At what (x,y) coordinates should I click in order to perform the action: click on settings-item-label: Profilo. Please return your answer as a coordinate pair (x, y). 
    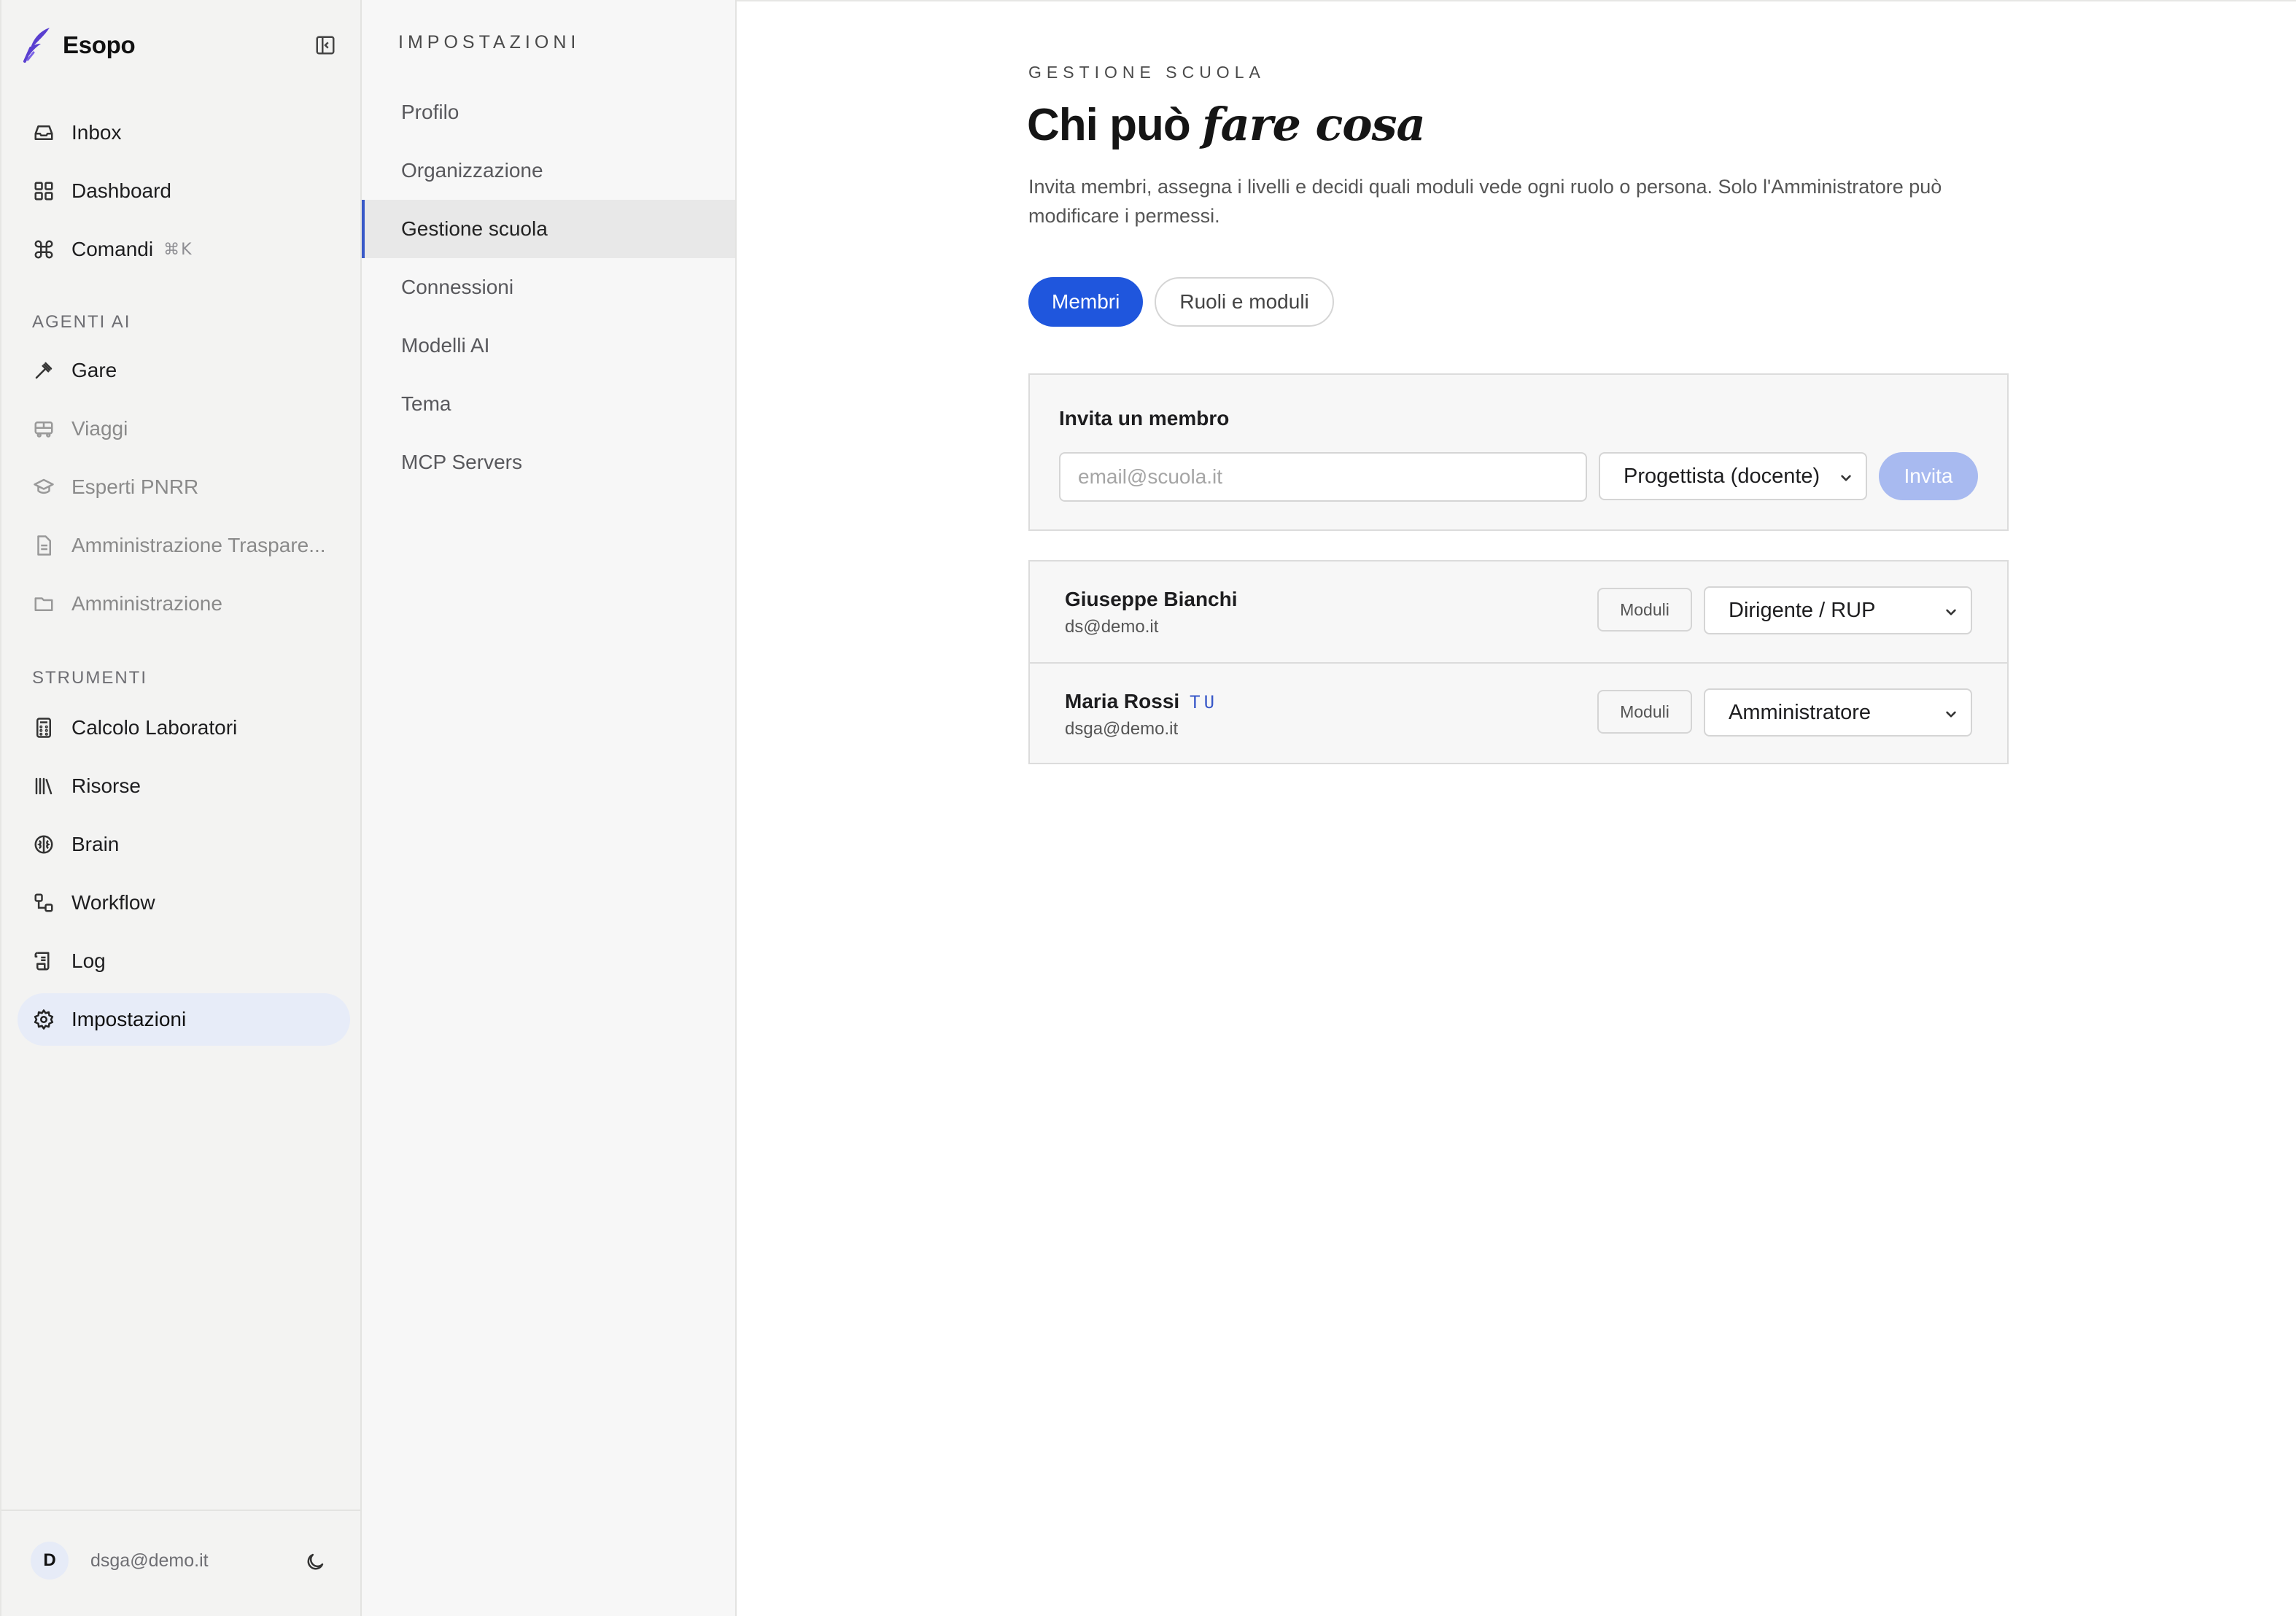
    Looking at the image, I should click on (430, 112).